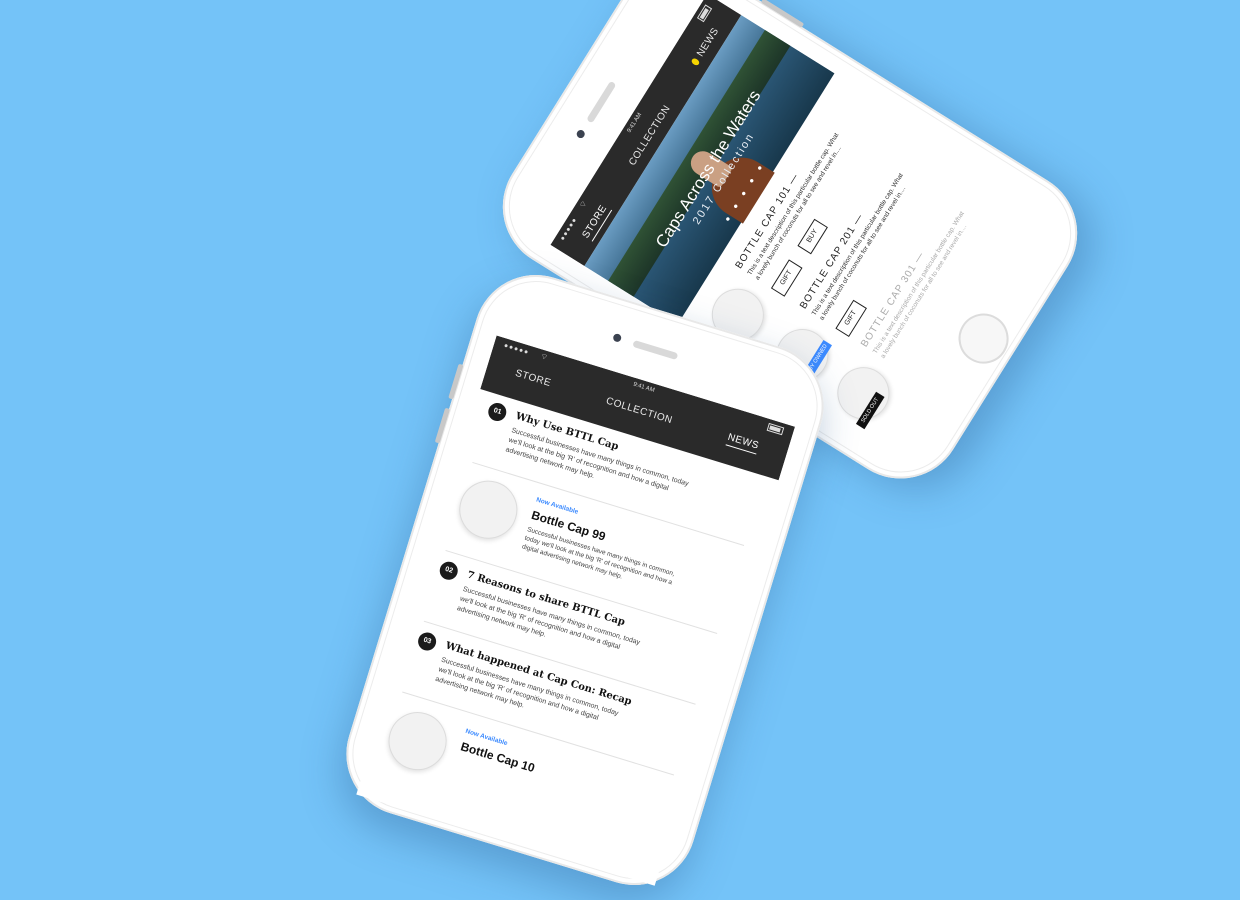 The height and width of the screenshot is (900, 1240). I want to click on notification-dot-icon, so click(695, 61).